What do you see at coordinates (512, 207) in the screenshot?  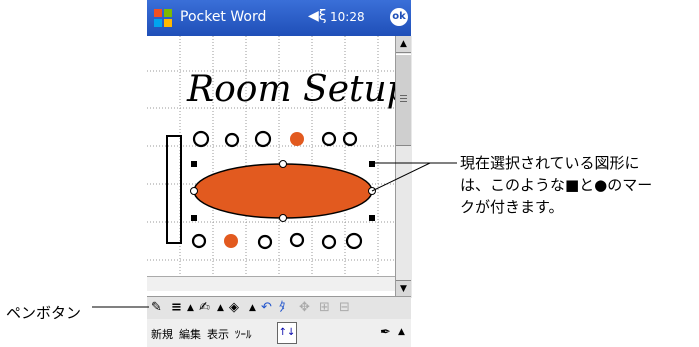 I see `selection-note-line-3: クが付きます。` at bounding box center [512, 207].